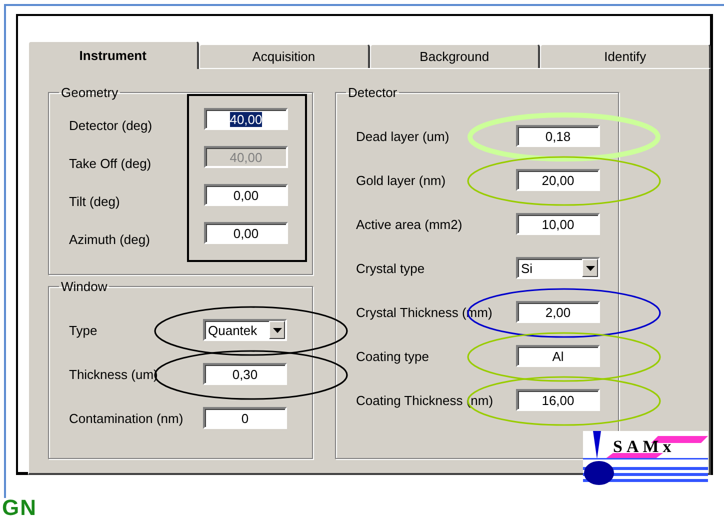 This screenshot has height=522, width=724. What do you see at coordinates (558, 136) in the screenshot?
I see `text-field: 0,18` at bounding box center [558, 136].